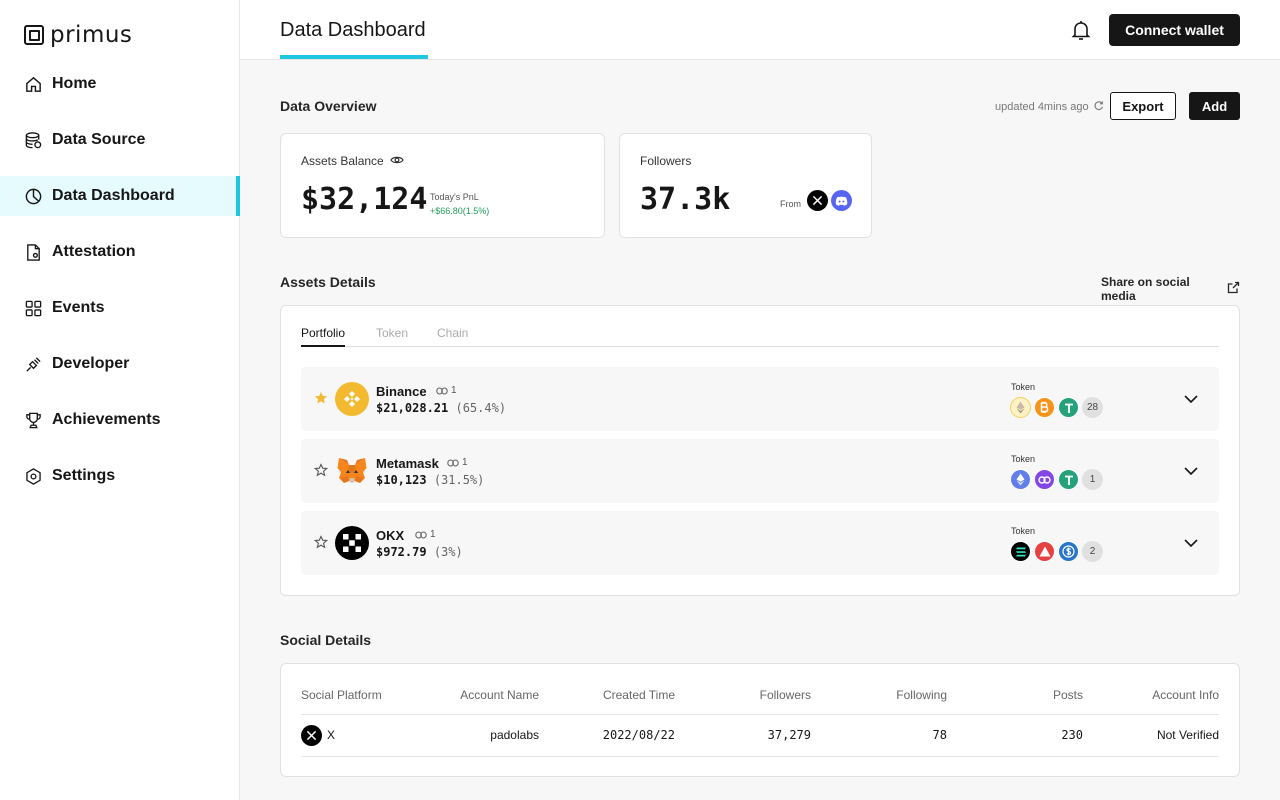 The height and width of the screenshot is (800, 1280). I want to click on assets-tabs: Portfolio Token Chain, so click(760, 336).